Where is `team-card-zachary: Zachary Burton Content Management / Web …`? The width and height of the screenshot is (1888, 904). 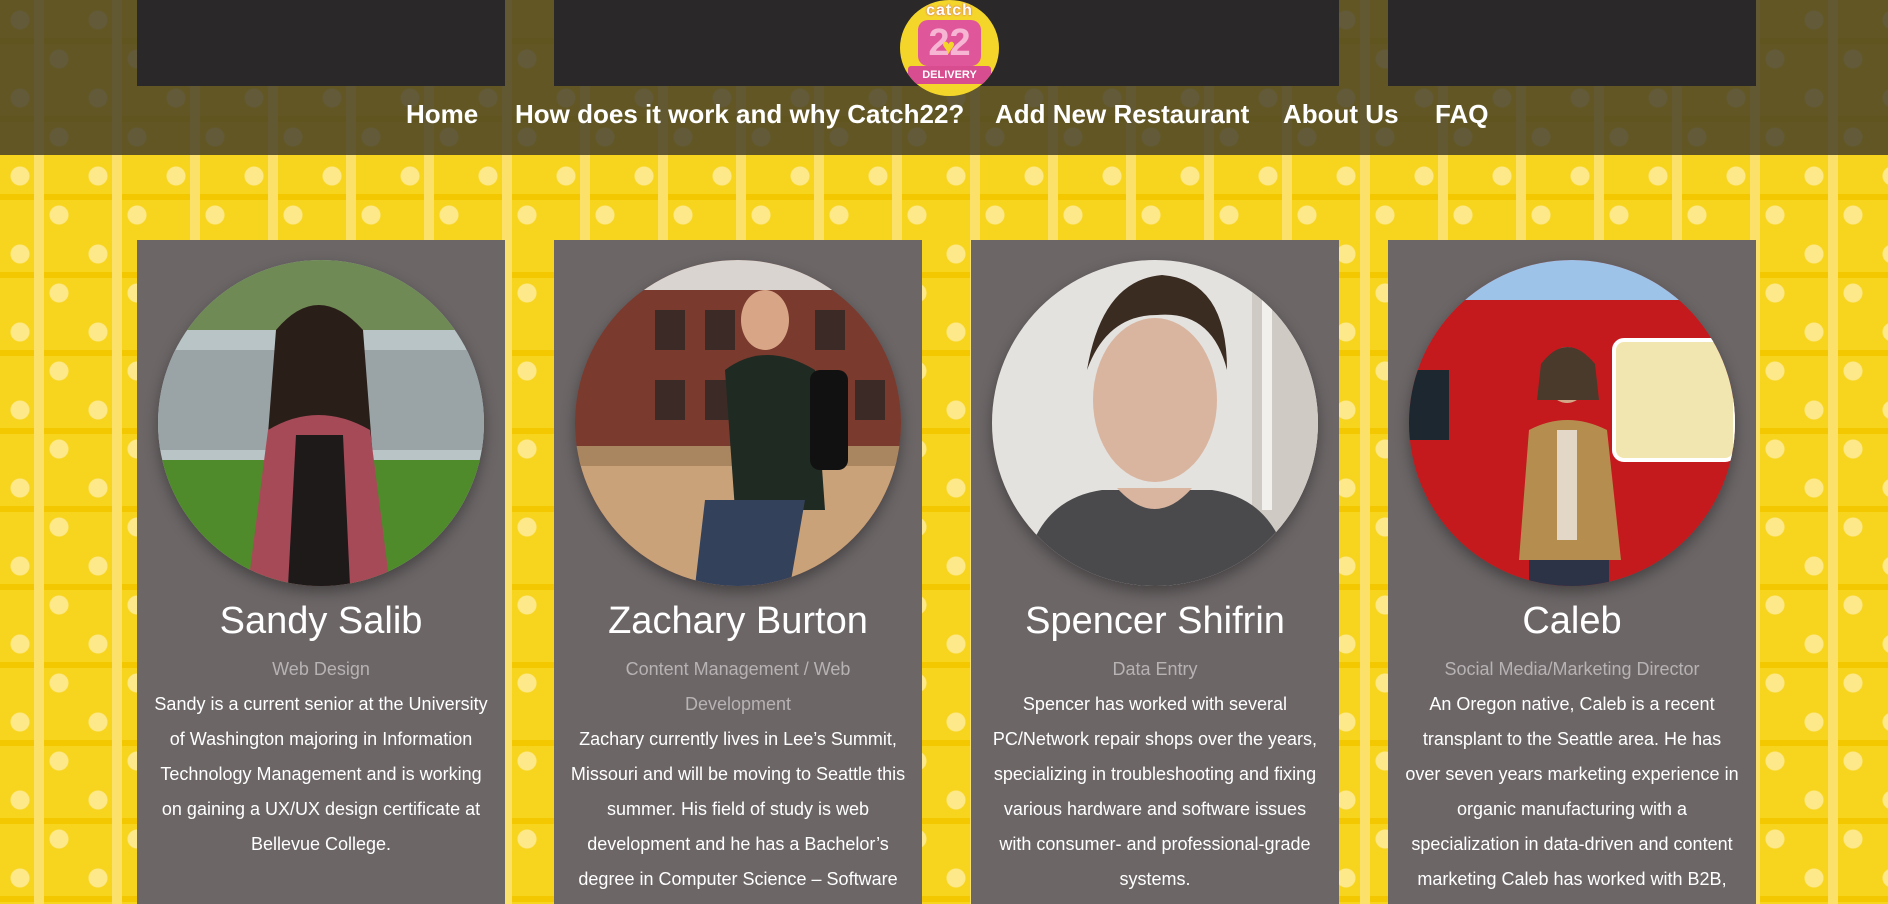 team-card-zachary: Zachary Burton Content Management / Web … is located at coordinates (738, 572).